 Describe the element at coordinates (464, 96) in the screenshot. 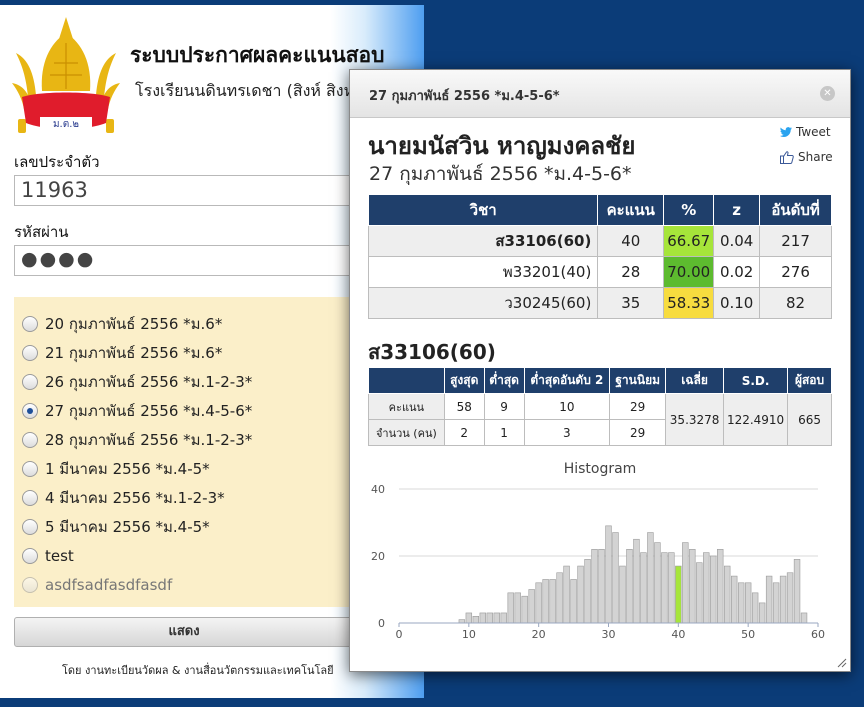

I see `dialog-title: 27 กุมภาพันธ์ 2556 *ม.4-5-6*` at that location.